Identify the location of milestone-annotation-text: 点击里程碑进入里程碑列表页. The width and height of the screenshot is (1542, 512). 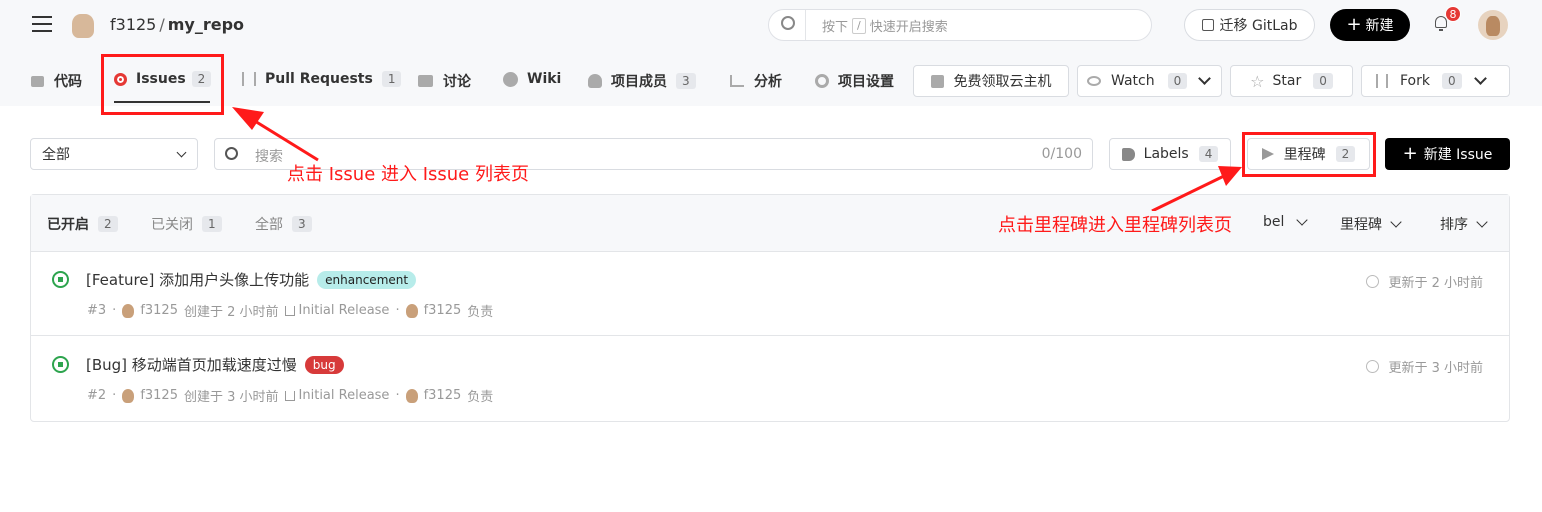
(1115, 224).